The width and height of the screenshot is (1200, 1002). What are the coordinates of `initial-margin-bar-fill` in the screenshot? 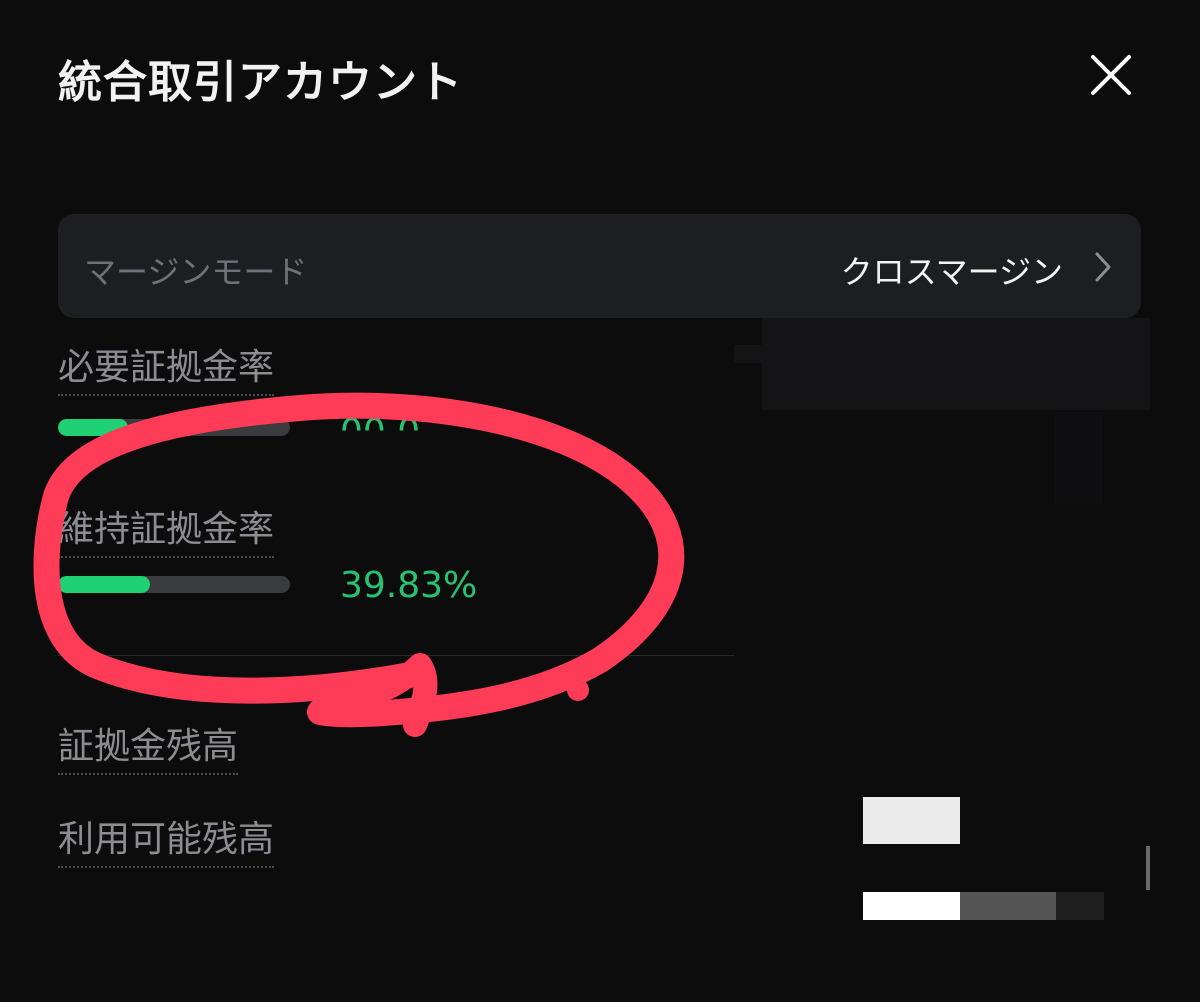 It's located at (93, 427).